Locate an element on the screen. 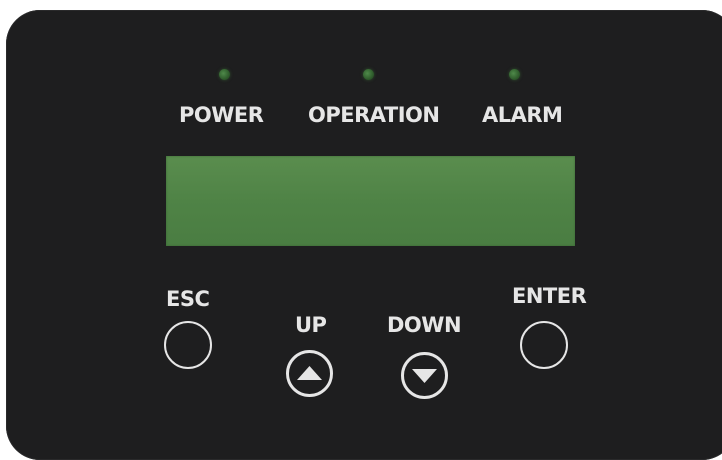 This screenshot has height=460, width=722. triangle-up-icon is located at coordinates (309, 373).